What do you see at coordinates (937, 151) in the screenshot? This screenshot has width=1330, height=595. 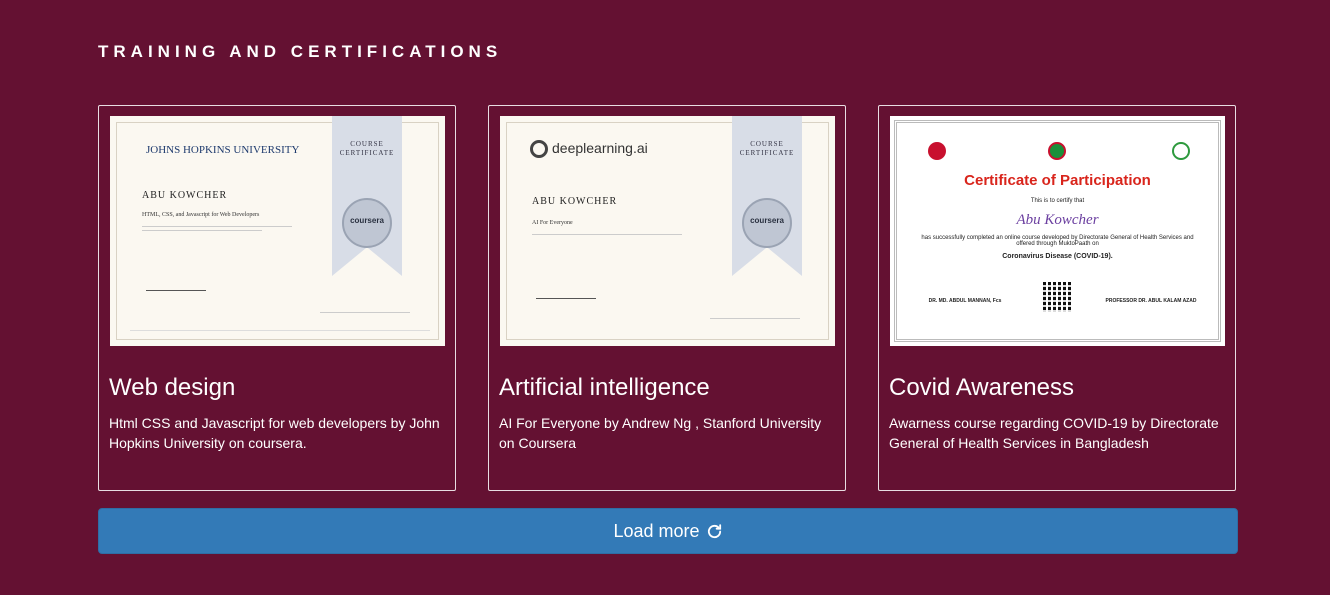 I see `dghs-emblem-icon` at bounding box center [937, 151].